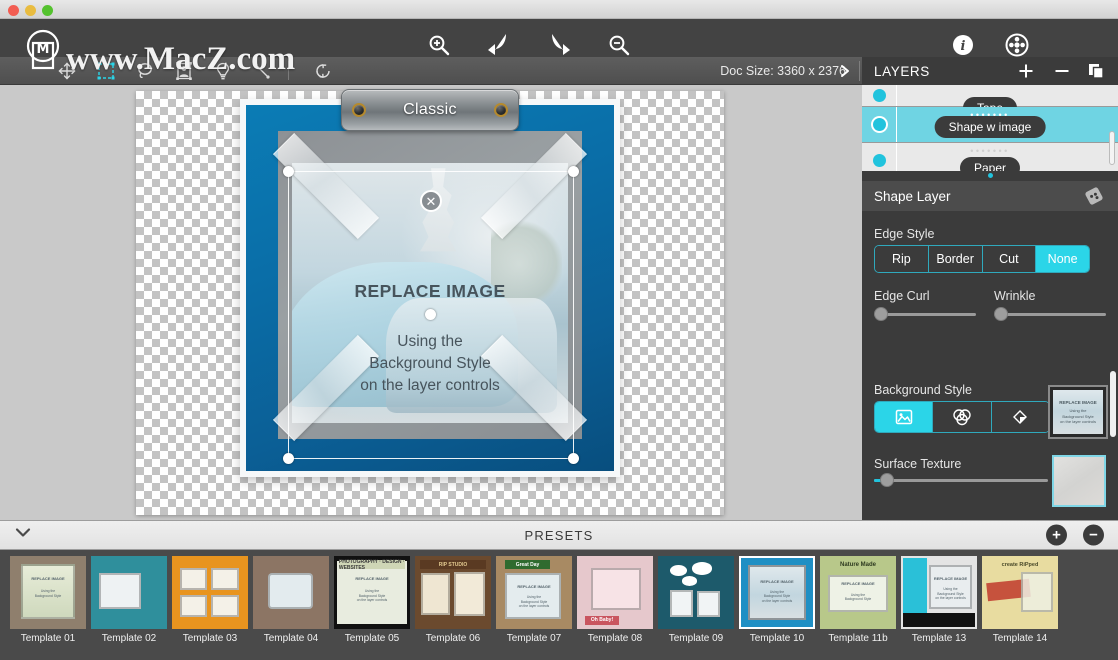 Image resolution: width=1118 pixels, height=660 pixels. Describe the element at coordinates (43, 49) in the screenshot. I see `svg-text: M` at that location.